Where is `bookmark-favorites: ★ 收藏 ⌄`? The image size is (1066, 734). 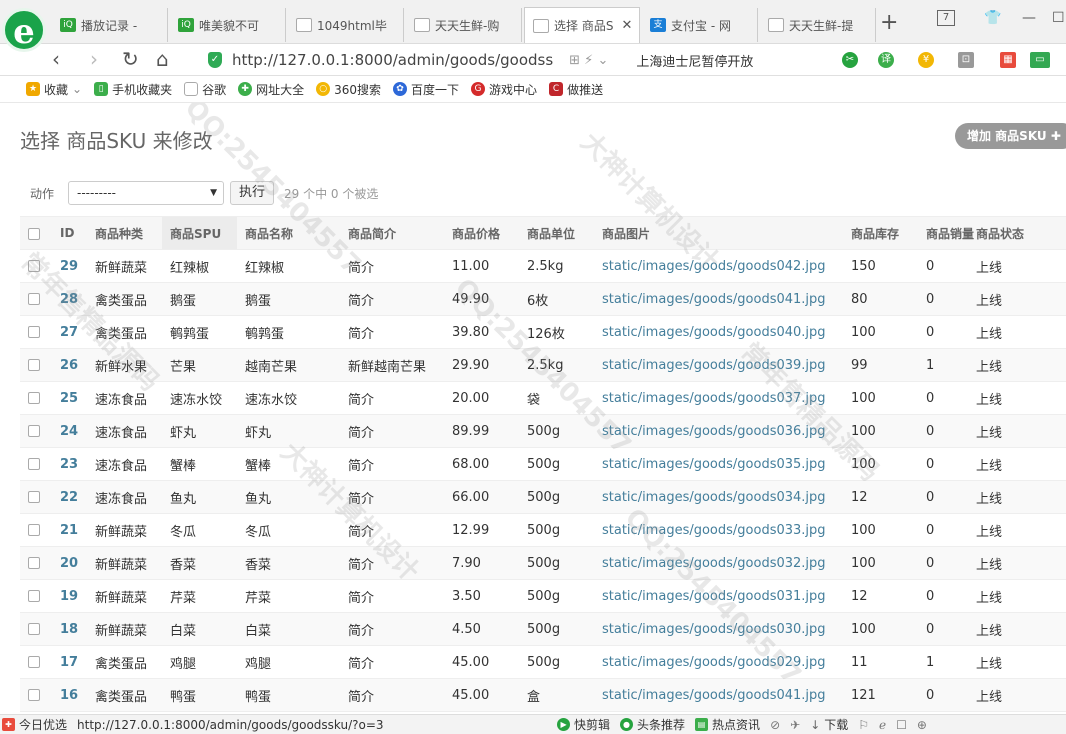
bookmark-favorites: ★ 收藏 ⌄ is located at coordinates (54, 89).